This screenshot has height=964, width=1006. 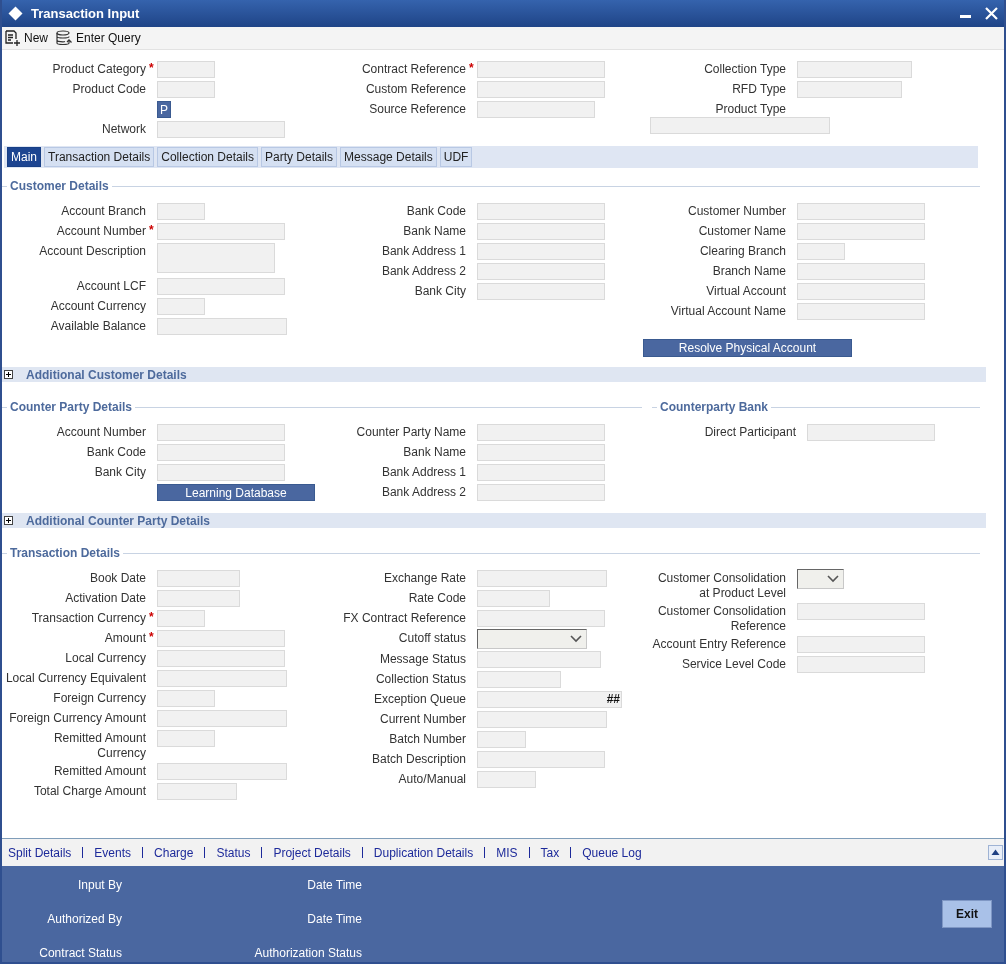 I want to click on footer-link: Charge, so click(x=174, y=852).